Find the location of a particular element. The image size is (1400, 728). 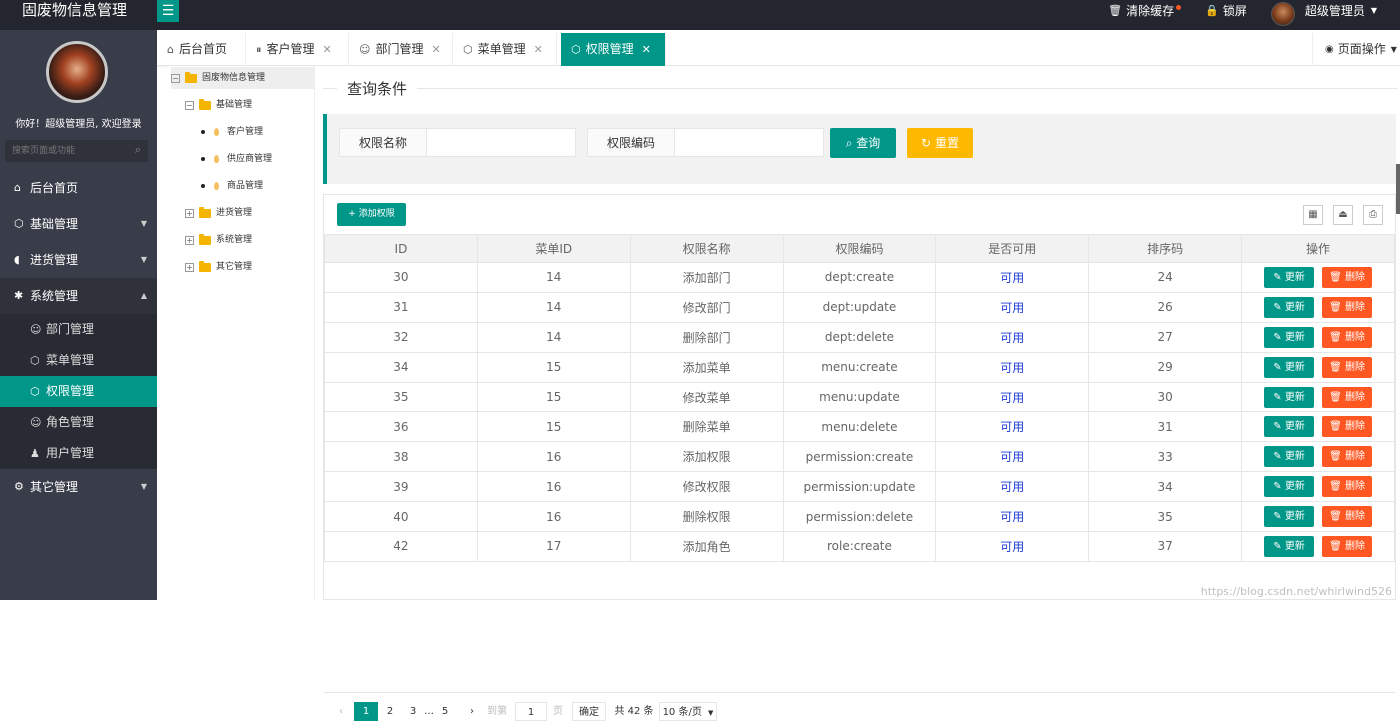

table-row: 36 15 删除菜单 menu:delete 可用 31 ✎ 更新 🗑 删除 is located at coordinates (859, 427).